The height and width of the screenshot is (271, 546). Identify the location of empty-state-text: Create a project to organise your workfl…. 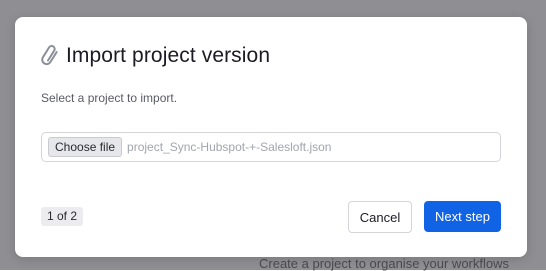
(384, 263).